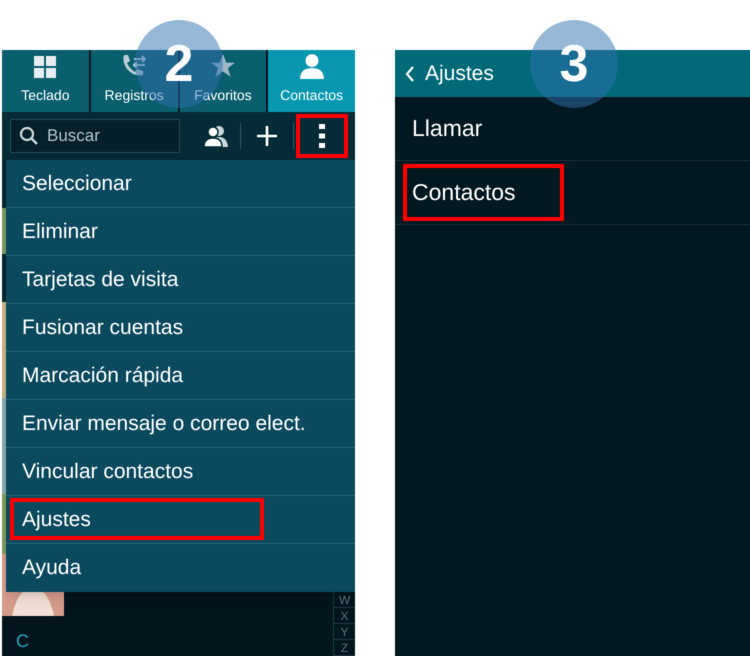 The width and height of the screenshot is (750, 656). Describe the element at coordinates (180, 232) in the screenshot. I see `menu-item: Eliminar` at that location.